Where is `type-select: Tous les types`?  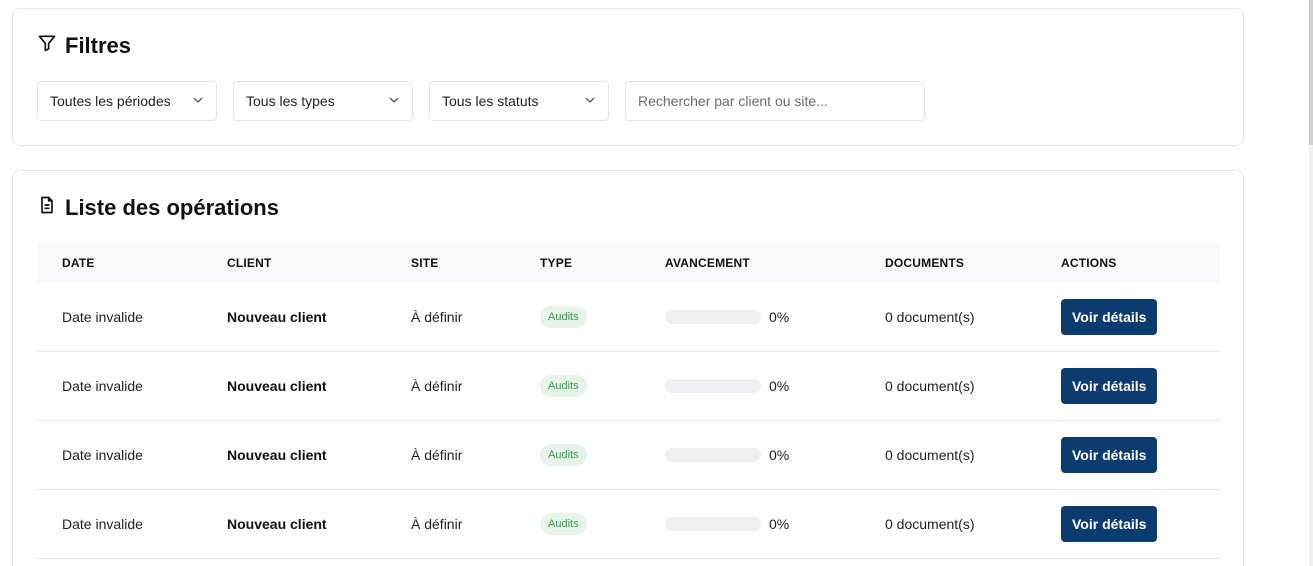 type-select: Tous les types is located at coordinates (323, 101).